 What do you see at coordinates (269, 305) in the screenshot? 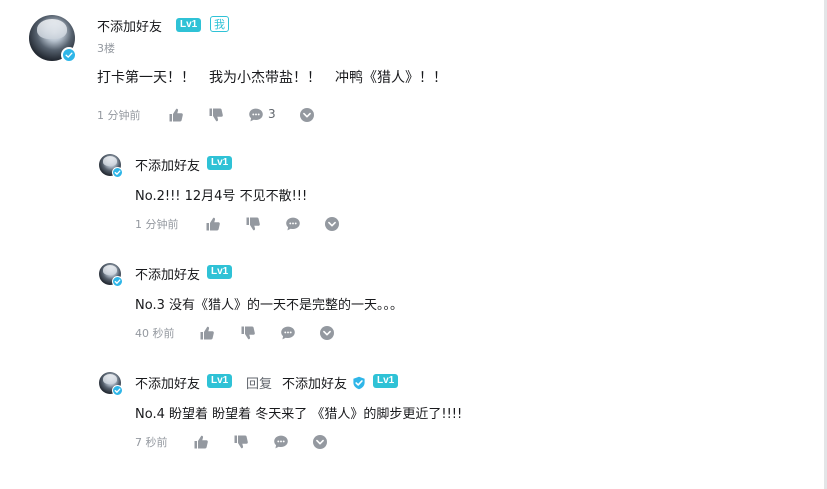
I see `reply-text: No.3 没有《猎人》的一天不是完整的一天。。。` at bounding box center [269, 305].